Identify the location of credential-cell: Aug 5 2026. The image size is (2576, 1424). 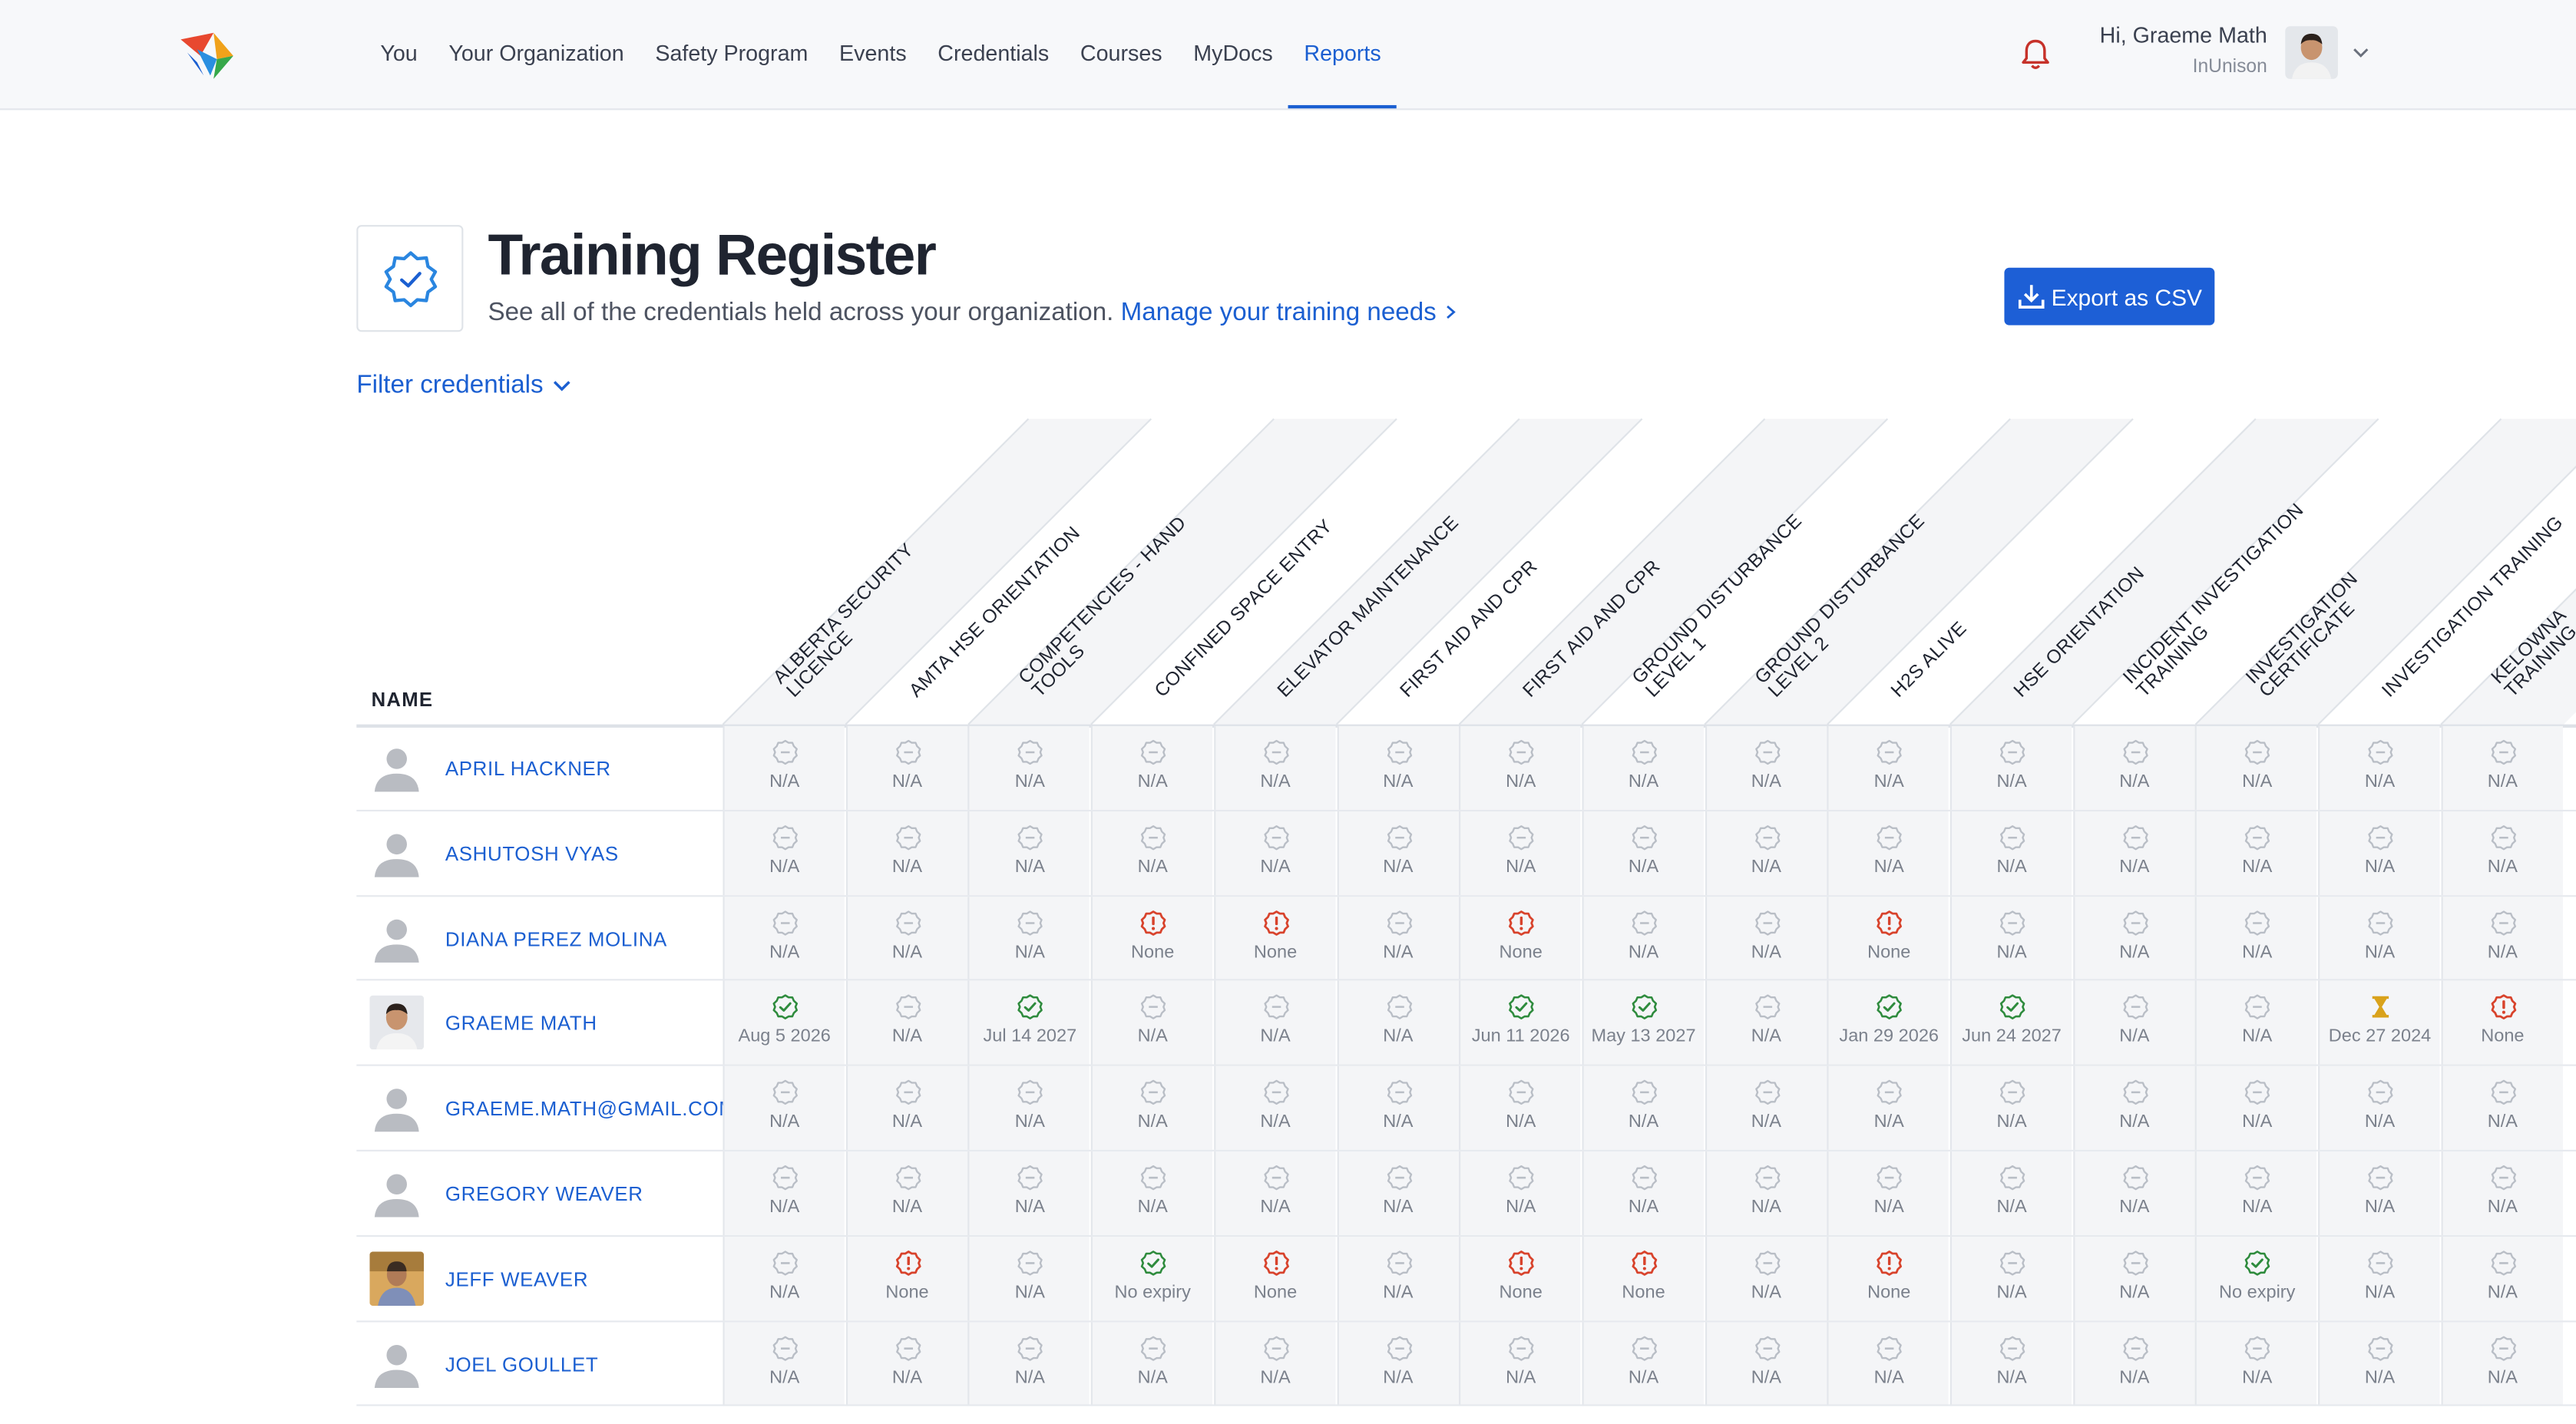
(784, 1023).